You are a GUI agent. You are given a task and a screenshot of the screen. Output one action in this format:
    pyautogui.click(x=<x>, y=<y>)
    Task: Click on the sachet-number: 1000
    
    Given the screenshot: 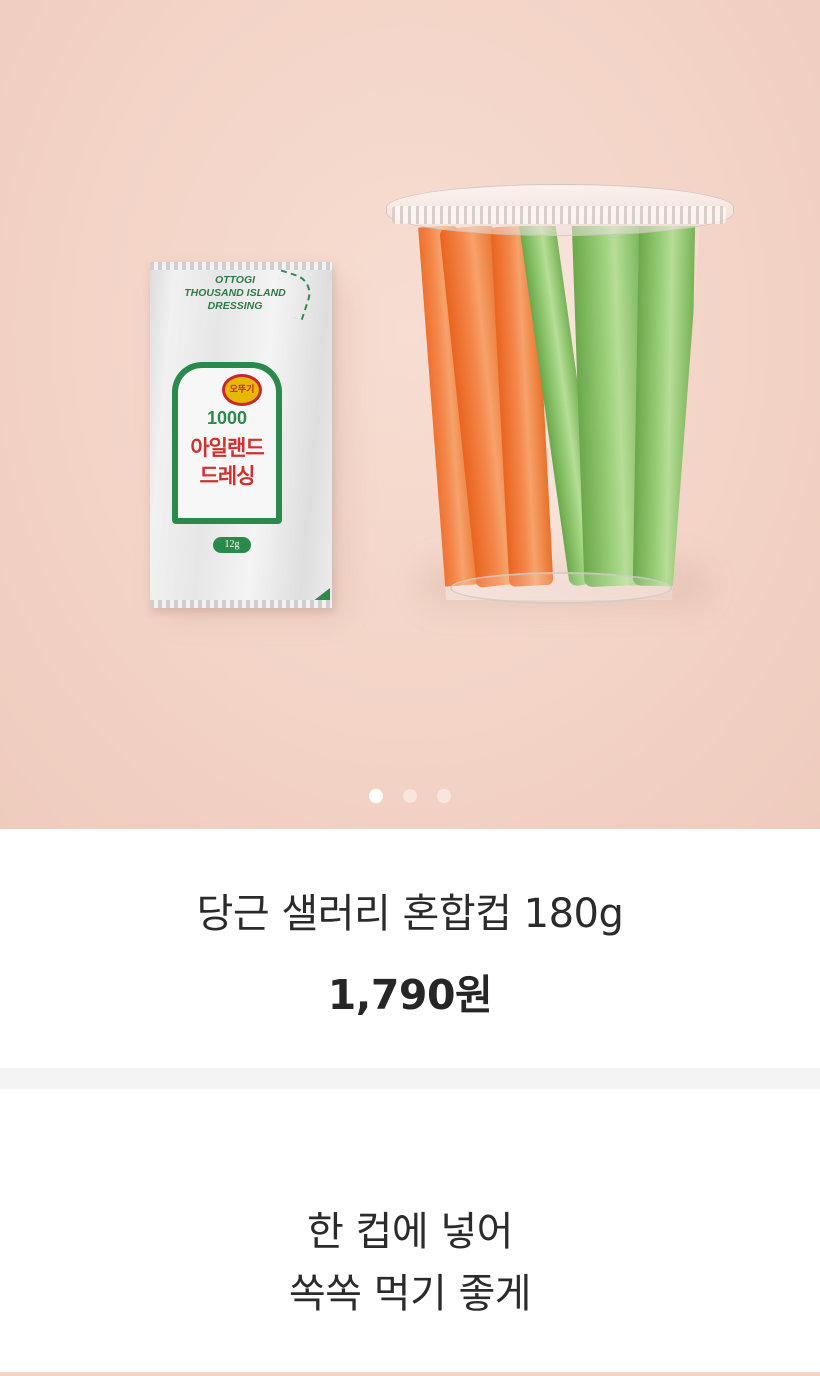 What is the action you would take?
    pyautogui.click(x=227, y=418)
    